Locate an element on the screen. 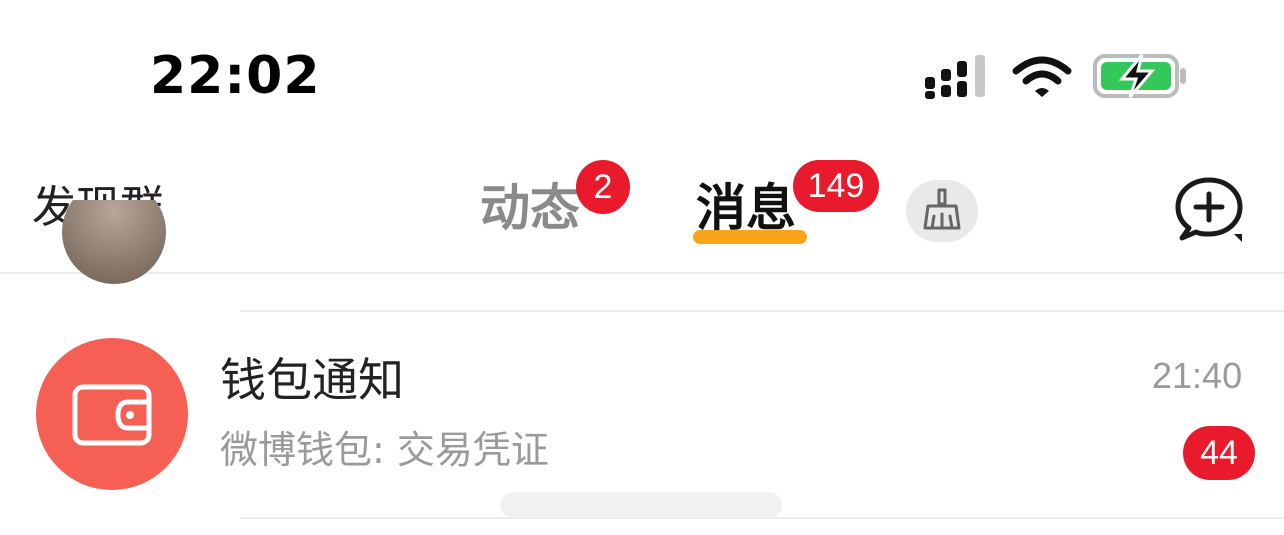  battery-charging-icon is located at coordinates (1139, 76).